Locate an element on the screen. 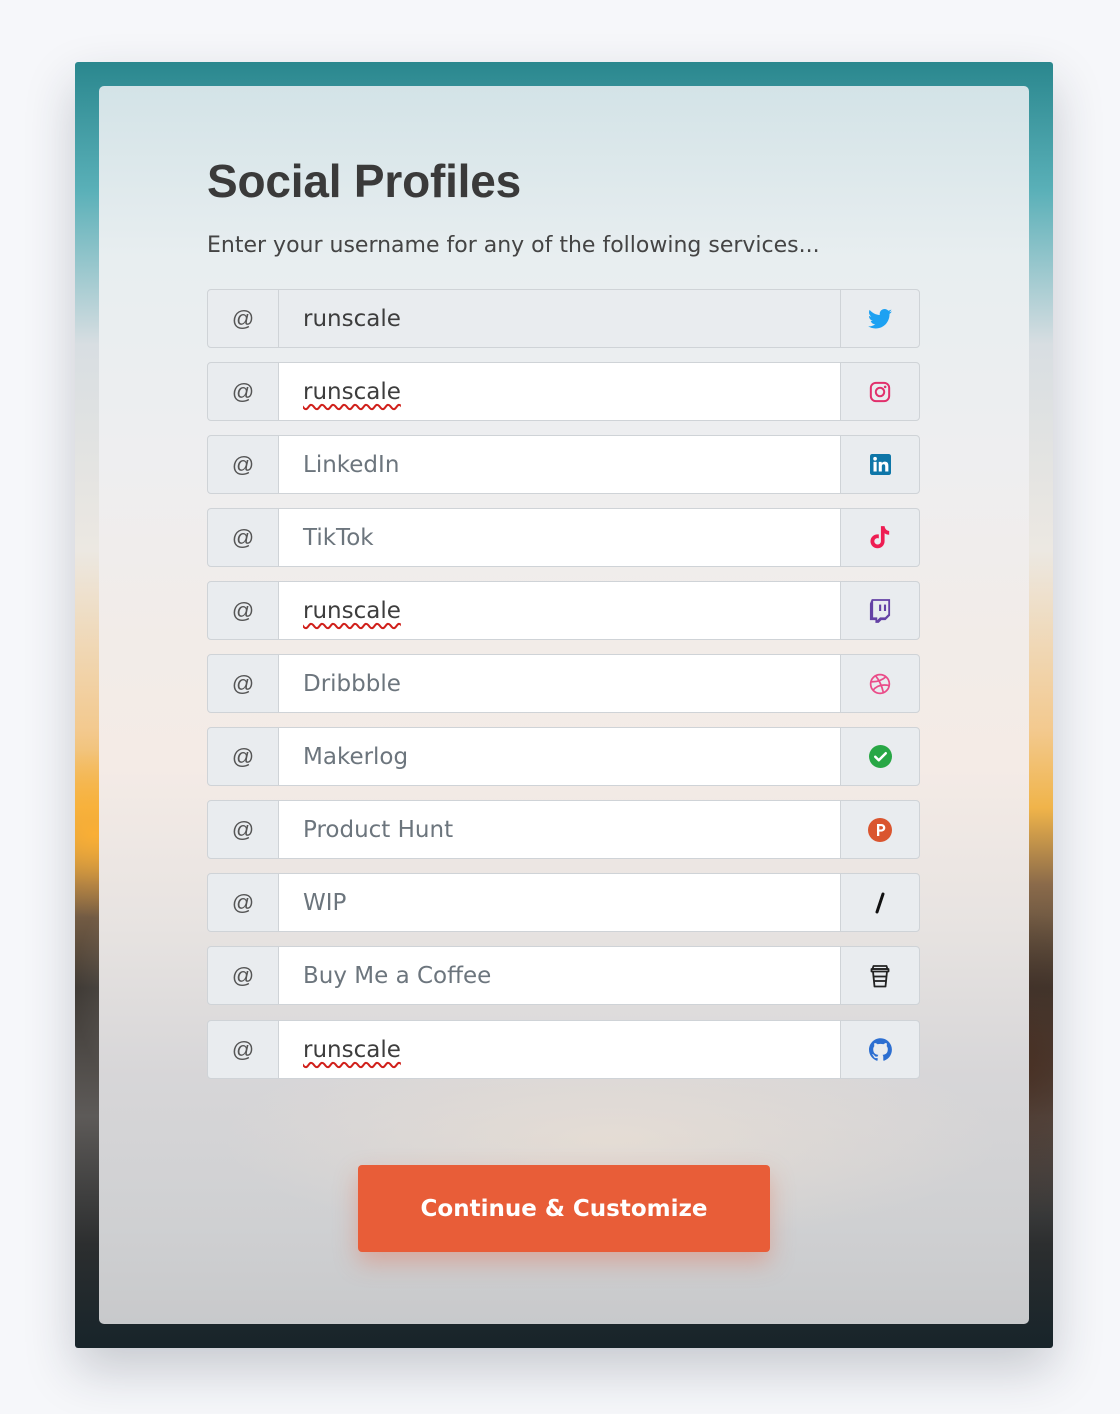 The height and width of the screenshot is (1414, 1120). social-field-instagram: @ runscale is located at coordinates (563, 391).